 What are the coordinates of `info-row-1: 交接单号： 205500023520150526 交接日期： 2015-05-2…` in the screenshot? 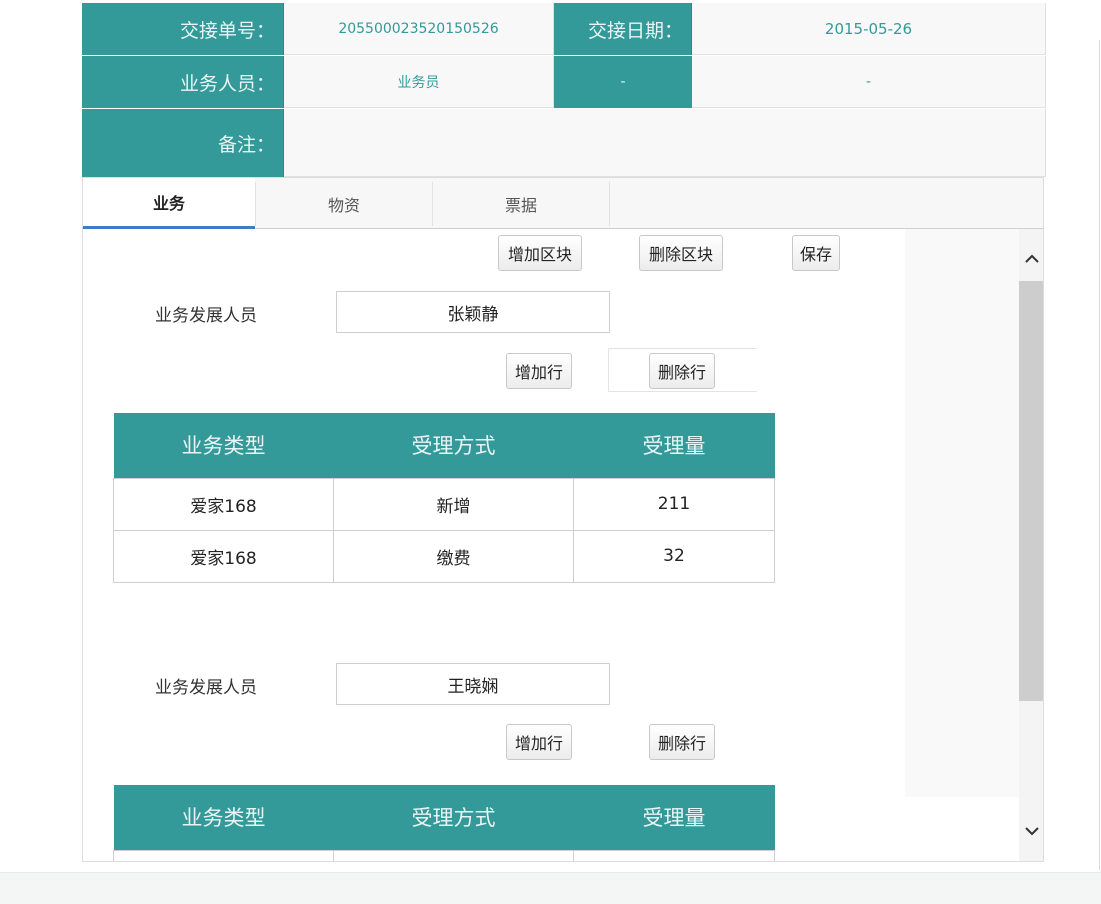 It's located at (564, 29).